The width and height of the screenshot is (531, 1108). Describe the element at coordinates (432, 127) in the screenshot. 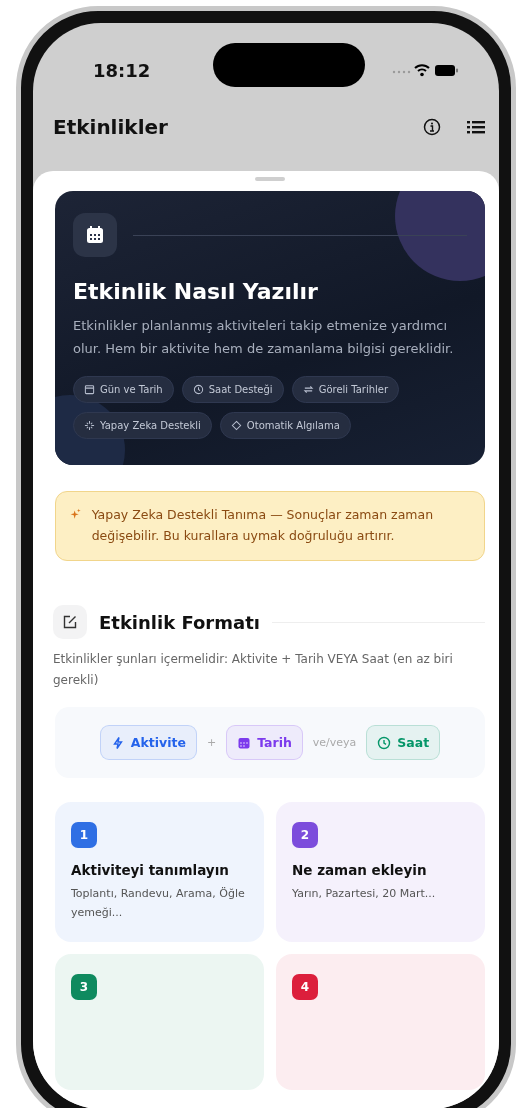

I see `info-icon` at that location.